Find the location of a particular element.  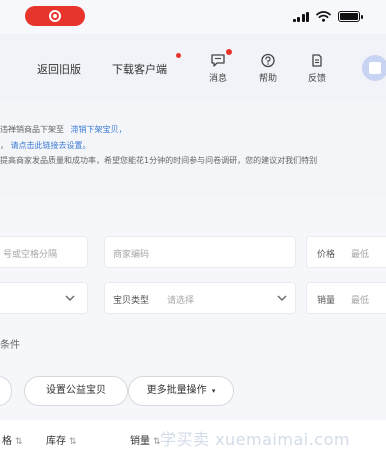

download-new-dot is located at coordinates (178, 55).